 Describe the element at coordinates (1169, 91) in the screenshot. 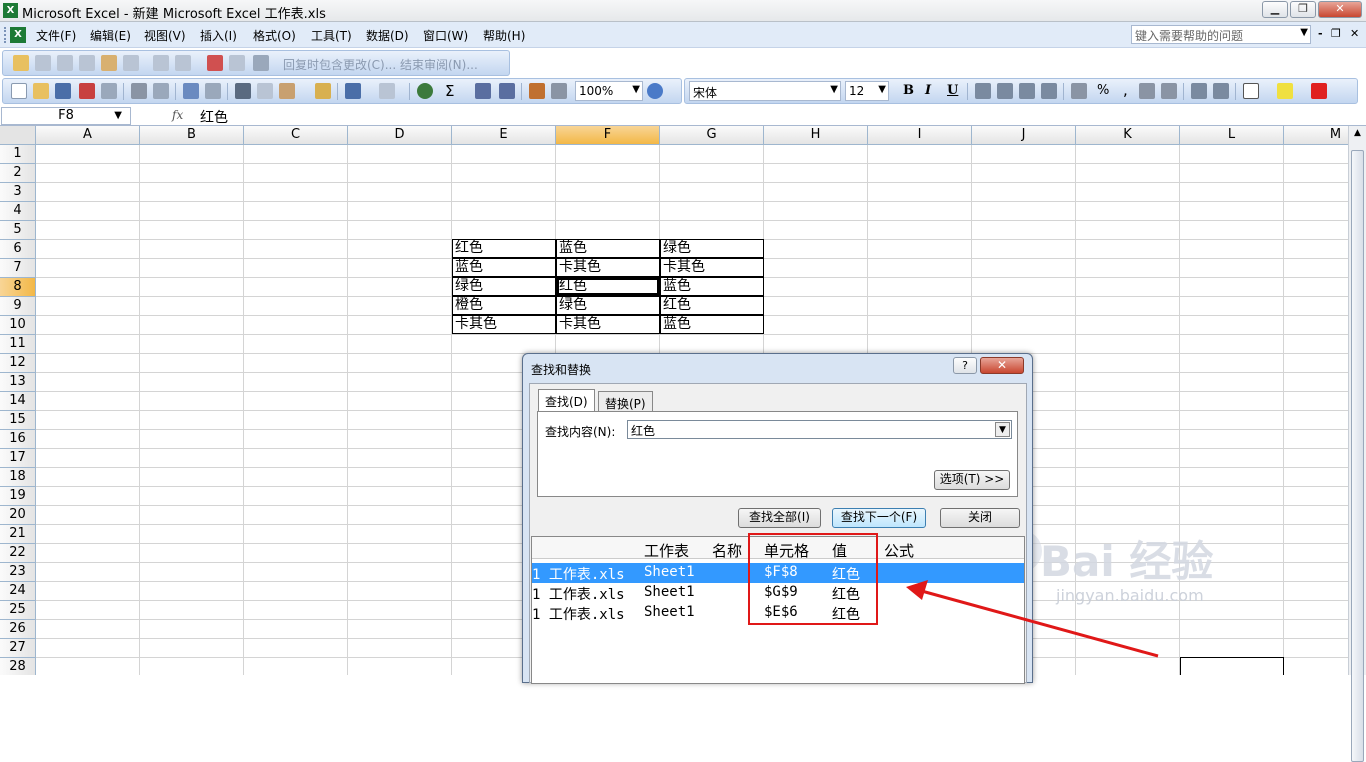

I see `decrease-decimal-icon` at that location.